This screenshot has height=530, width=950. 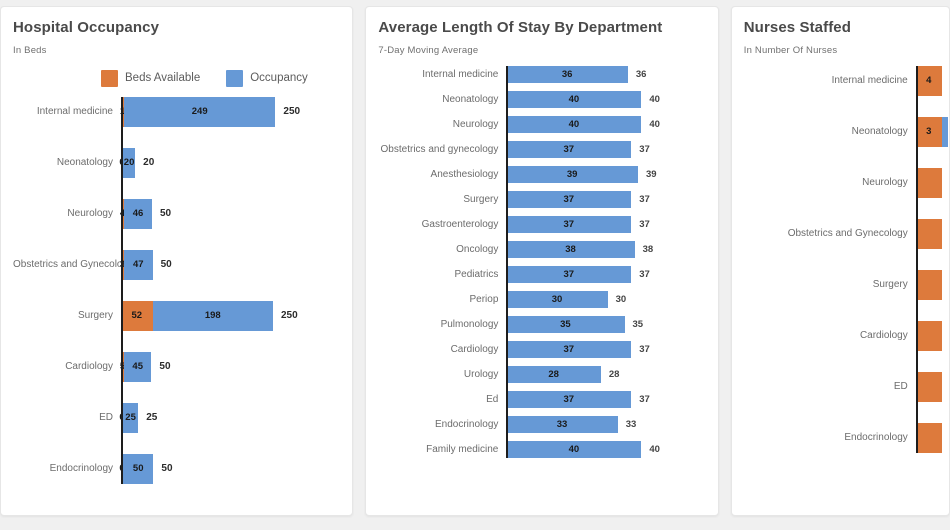 What do you see at coordinates (229, 162) in the screenshot?
I see `bar-track: 02020` at bounding box center [229, 162].